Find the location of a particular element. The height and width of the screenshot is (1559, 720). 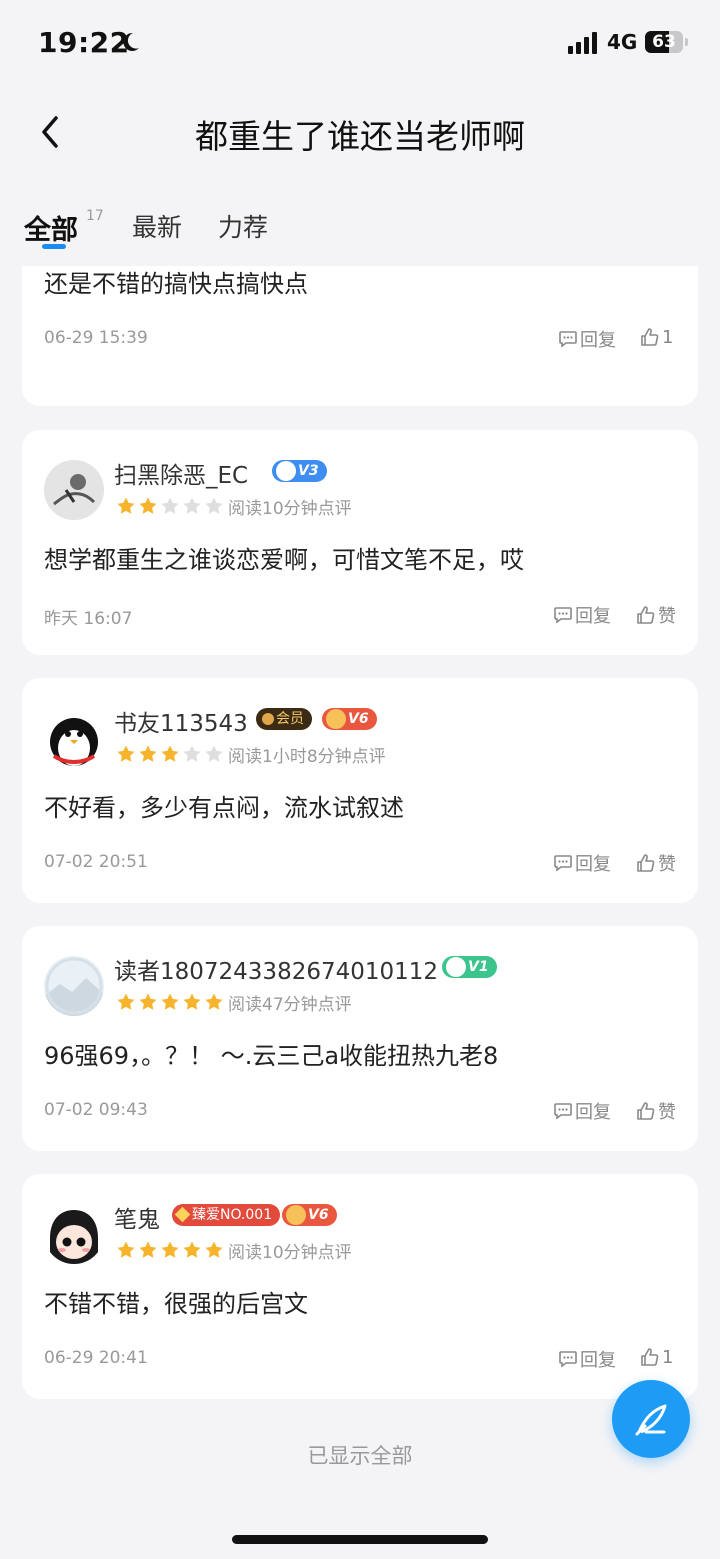

tab-active-indicator is located at coordinates (54, 246).